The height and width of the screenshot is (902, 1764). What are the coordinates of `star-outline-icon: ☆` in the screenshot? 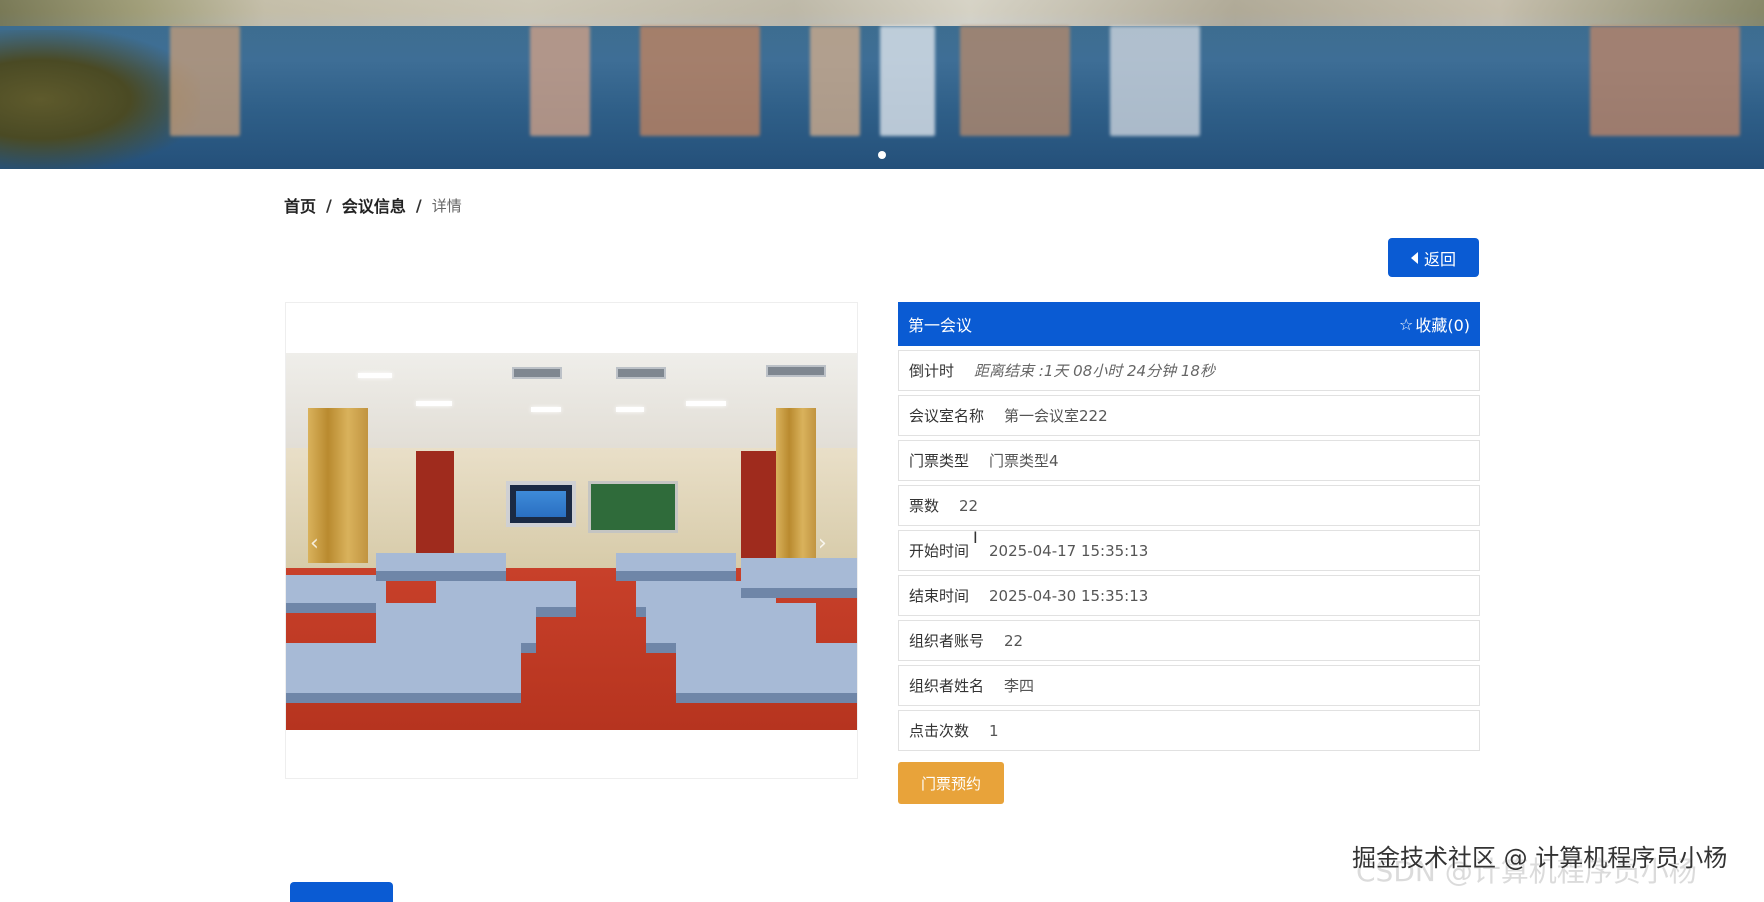 It's located at (1406, 324).